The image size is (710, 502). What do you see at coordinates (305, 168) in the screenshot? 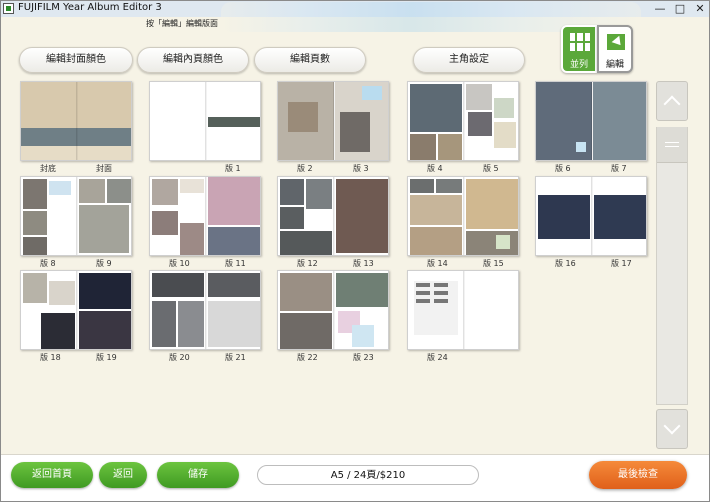
I see `page-label: 版 2` at bounding box center [305, 168].